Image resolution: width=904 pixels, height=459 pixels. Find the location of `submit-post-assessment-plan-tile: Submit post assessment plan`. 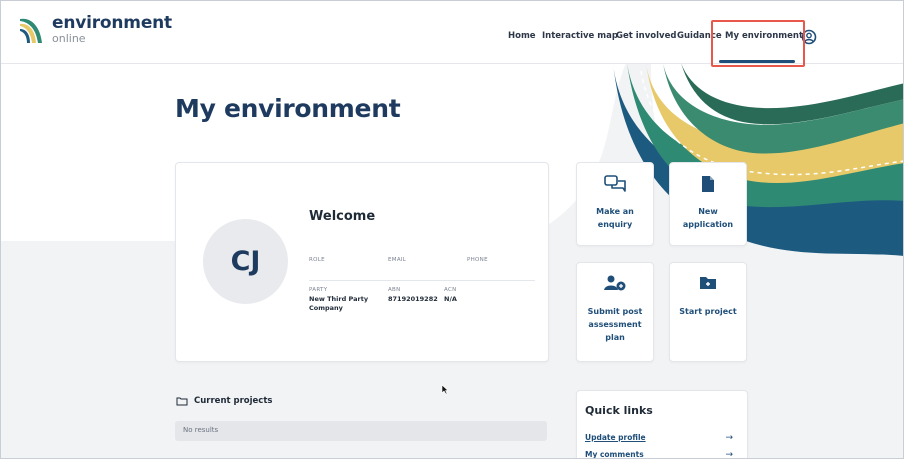

submit-post-assessment-plan-tile: Submit post assessment plan is located at coordinates (615, 312).